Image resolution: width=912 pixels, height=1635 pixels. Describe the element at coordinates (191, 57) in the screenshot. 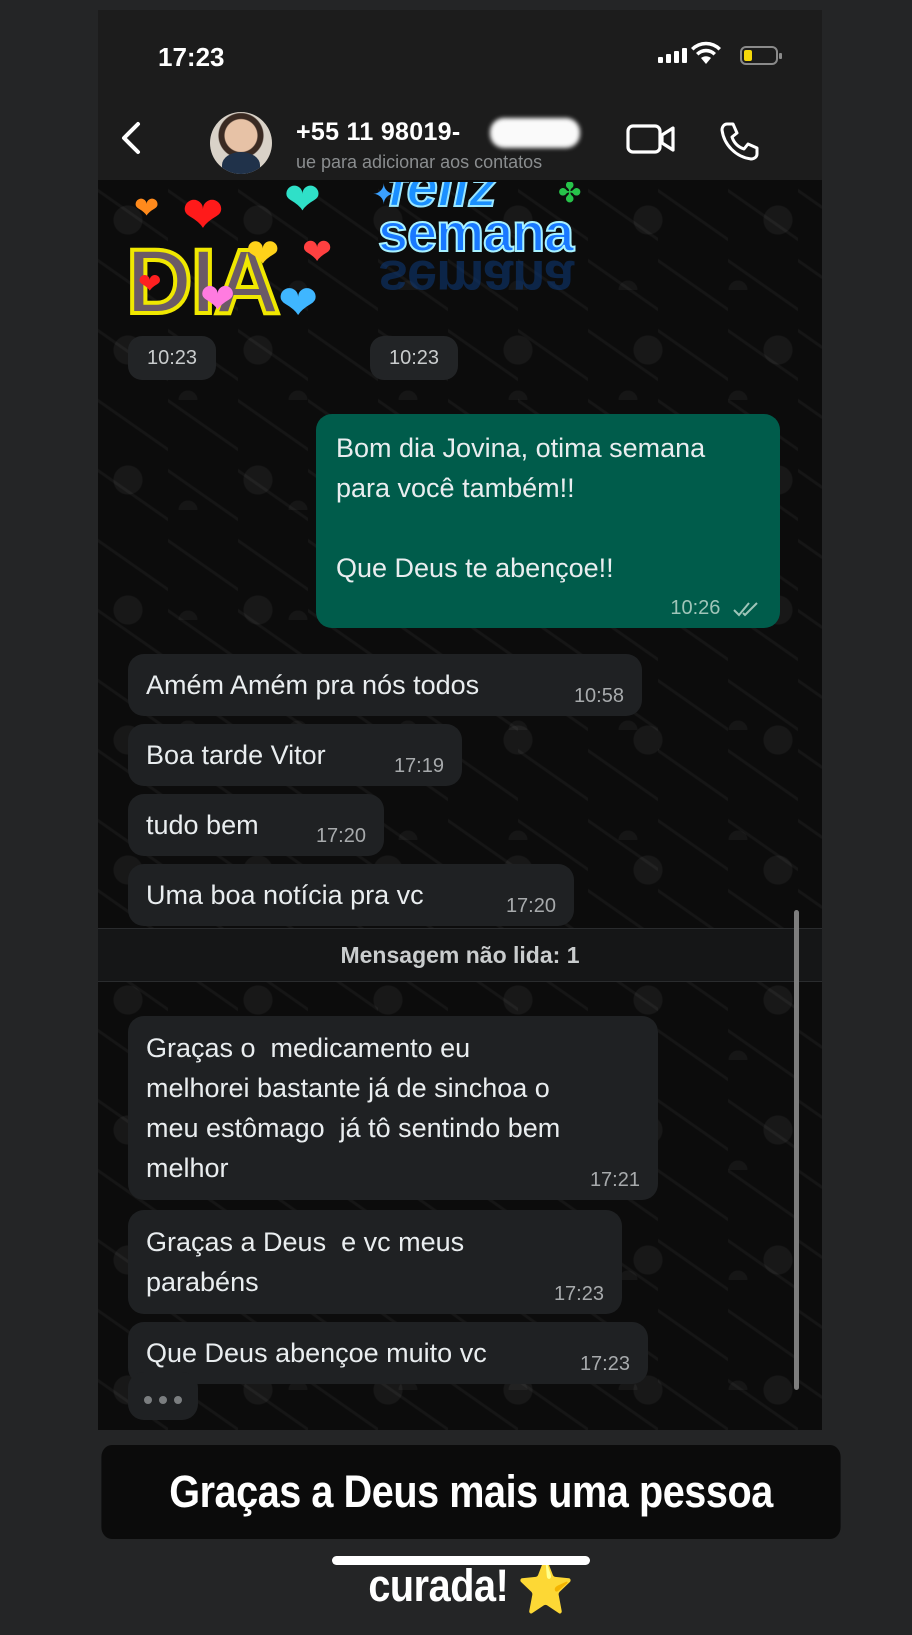

I see `status-time: 17:23` at that location.